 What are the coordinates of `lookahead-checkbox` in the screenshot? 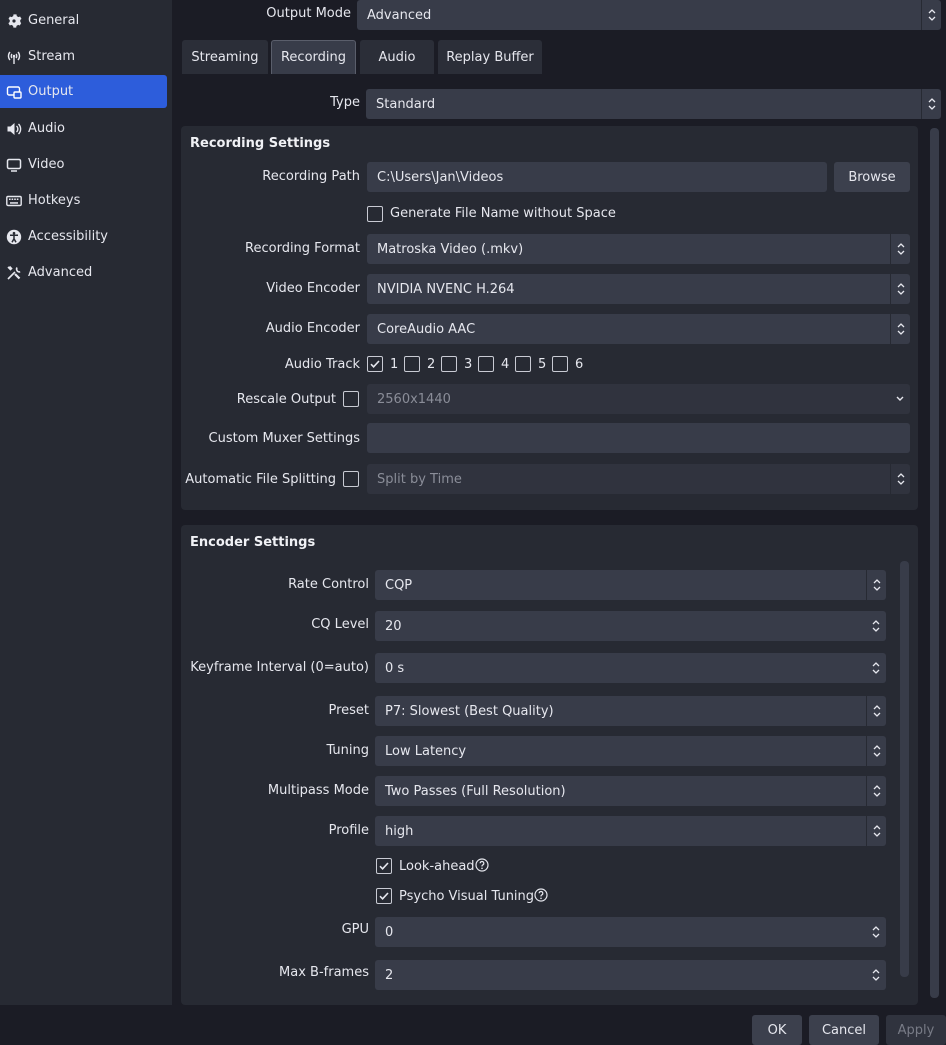 It's located at (384, 866).